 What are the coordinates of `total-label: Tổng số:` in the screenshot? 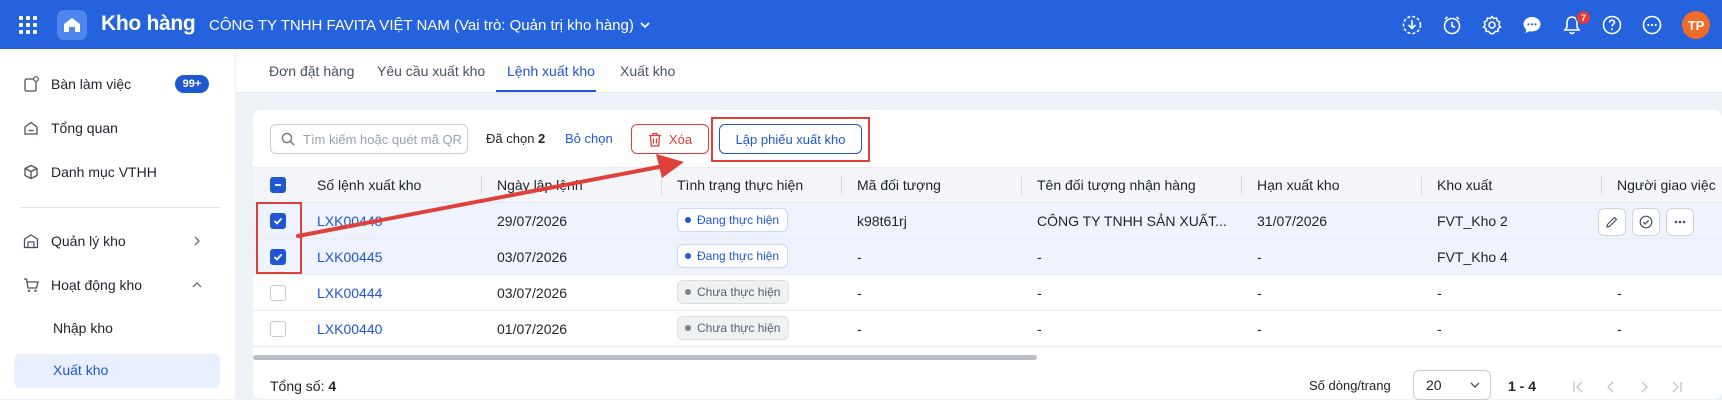 It's located at (297, 386).